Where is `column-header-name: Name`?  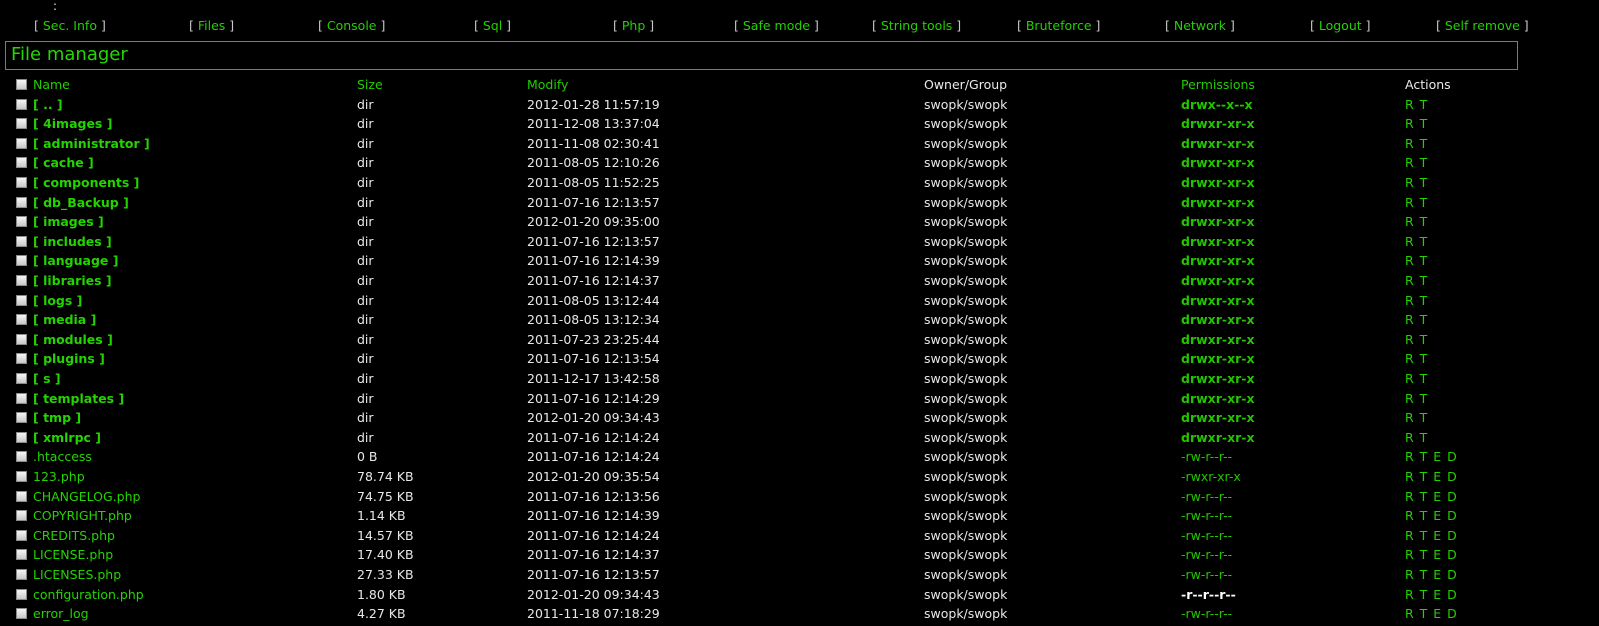
column-header-name: Name is located at coordinates (51, 84).